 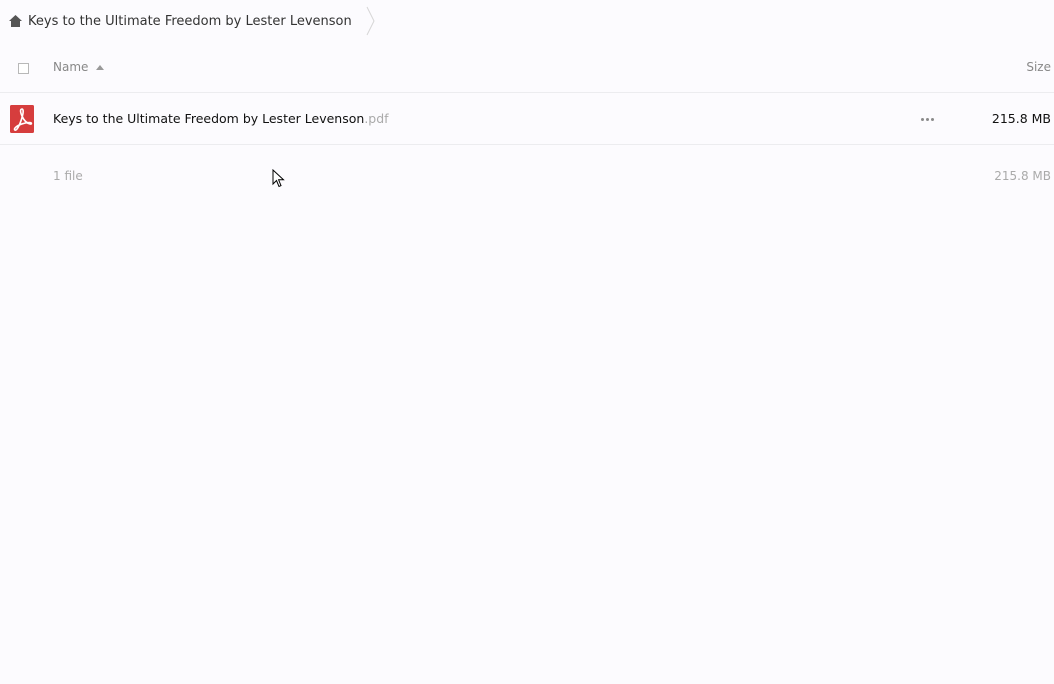 I want to click on name-column-header: Name, so click(x=79, y=67).